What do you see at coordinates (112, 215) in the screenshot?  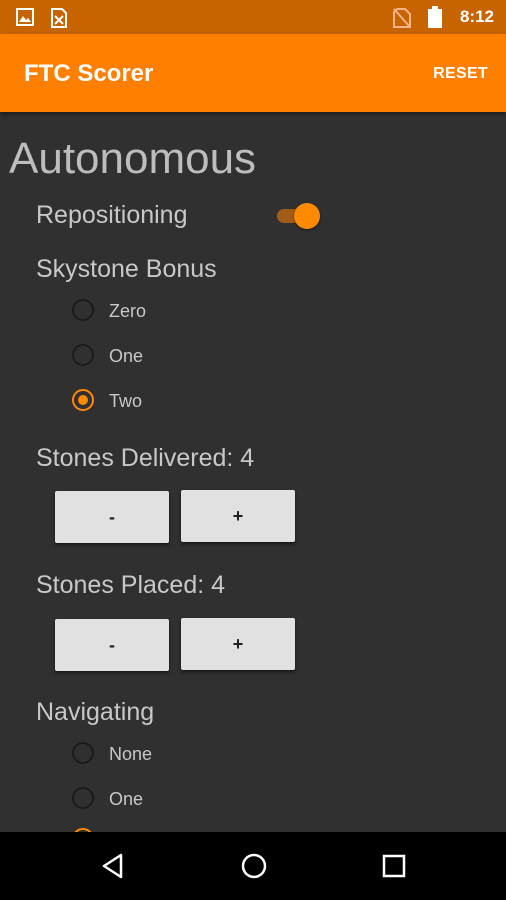 I see `repositioning-label: Repositioning` at bounding box center [112, 215].